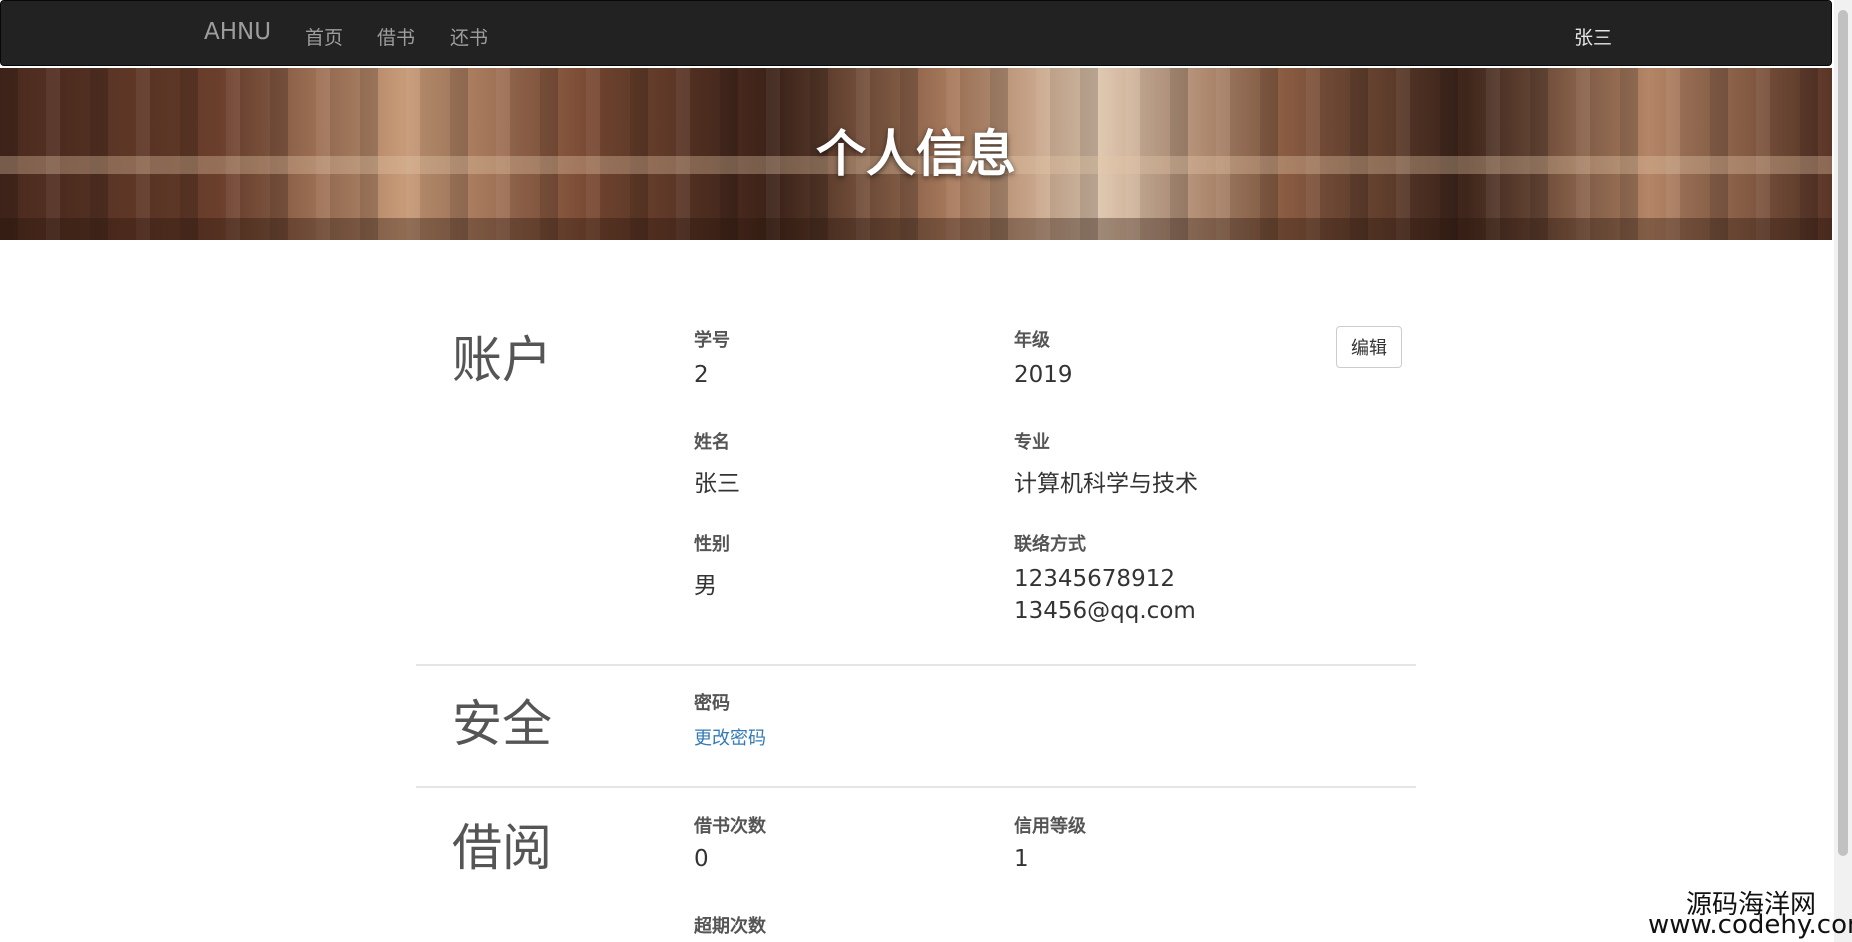  Describe the element at coordinates (1105, 611) in the screenshot. I see `contact-email-value: 13456@qq.com` at that location.